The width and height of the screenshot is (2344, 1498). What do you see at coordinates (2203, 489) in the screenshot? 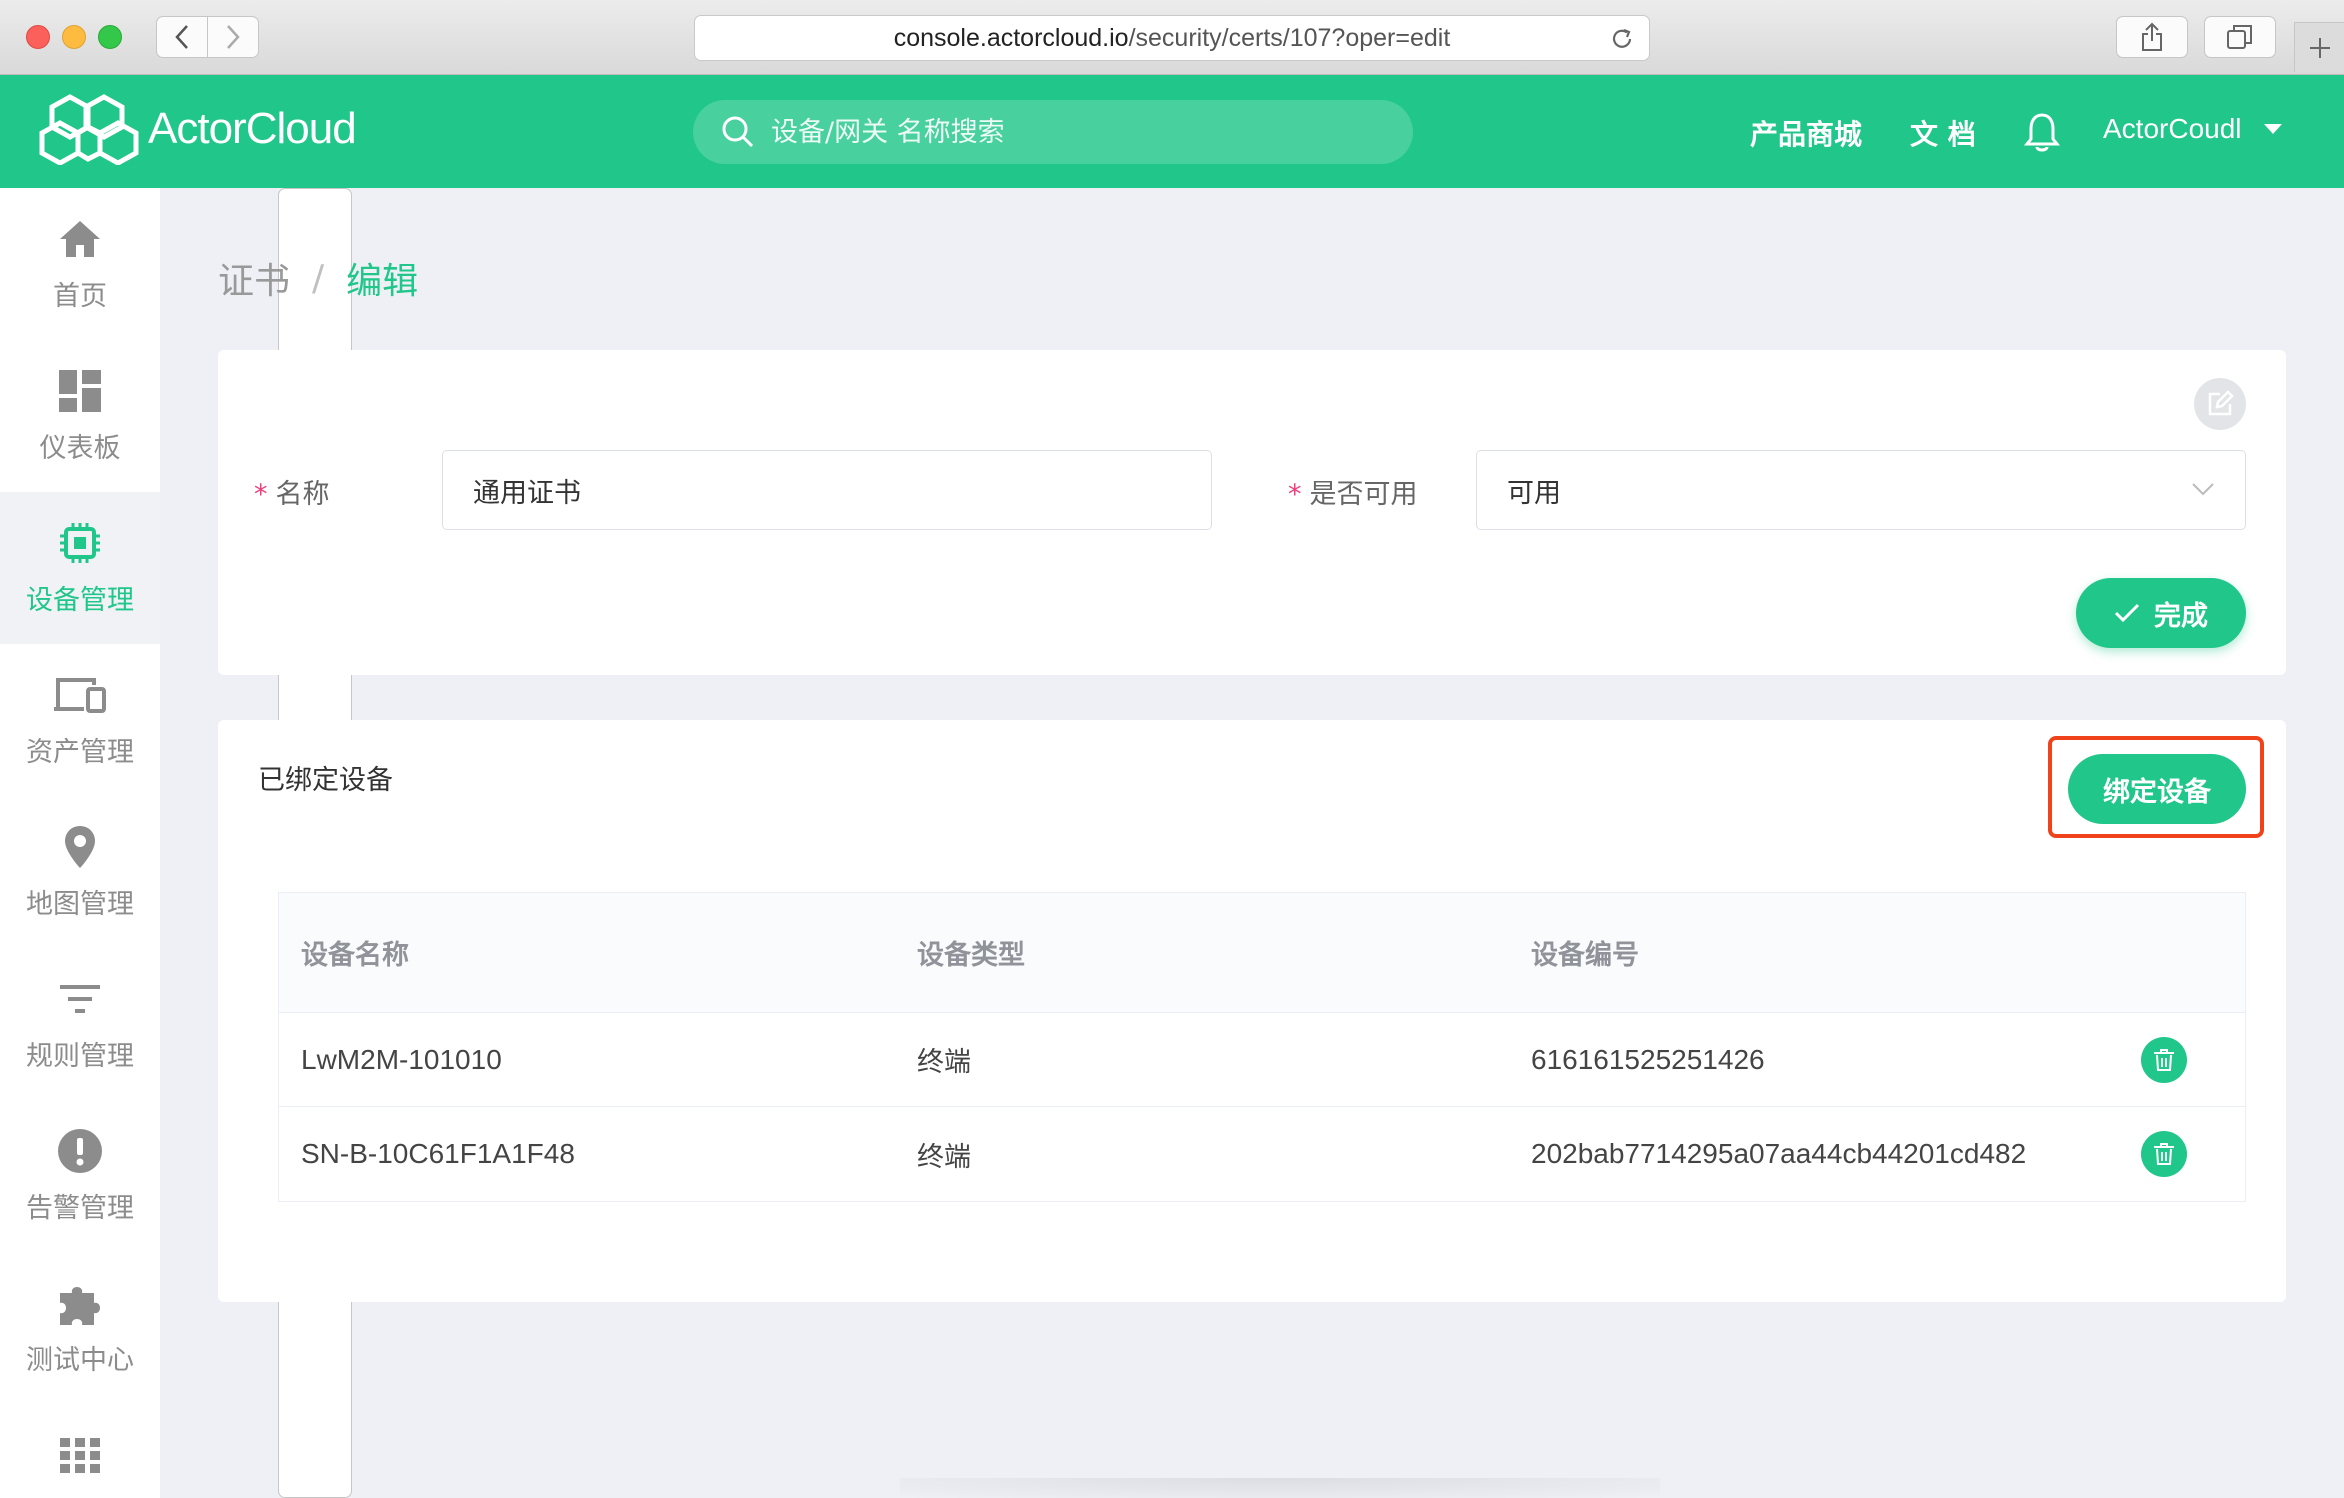
I see `chevron-down-icon` at bounding box center [2203, 489].